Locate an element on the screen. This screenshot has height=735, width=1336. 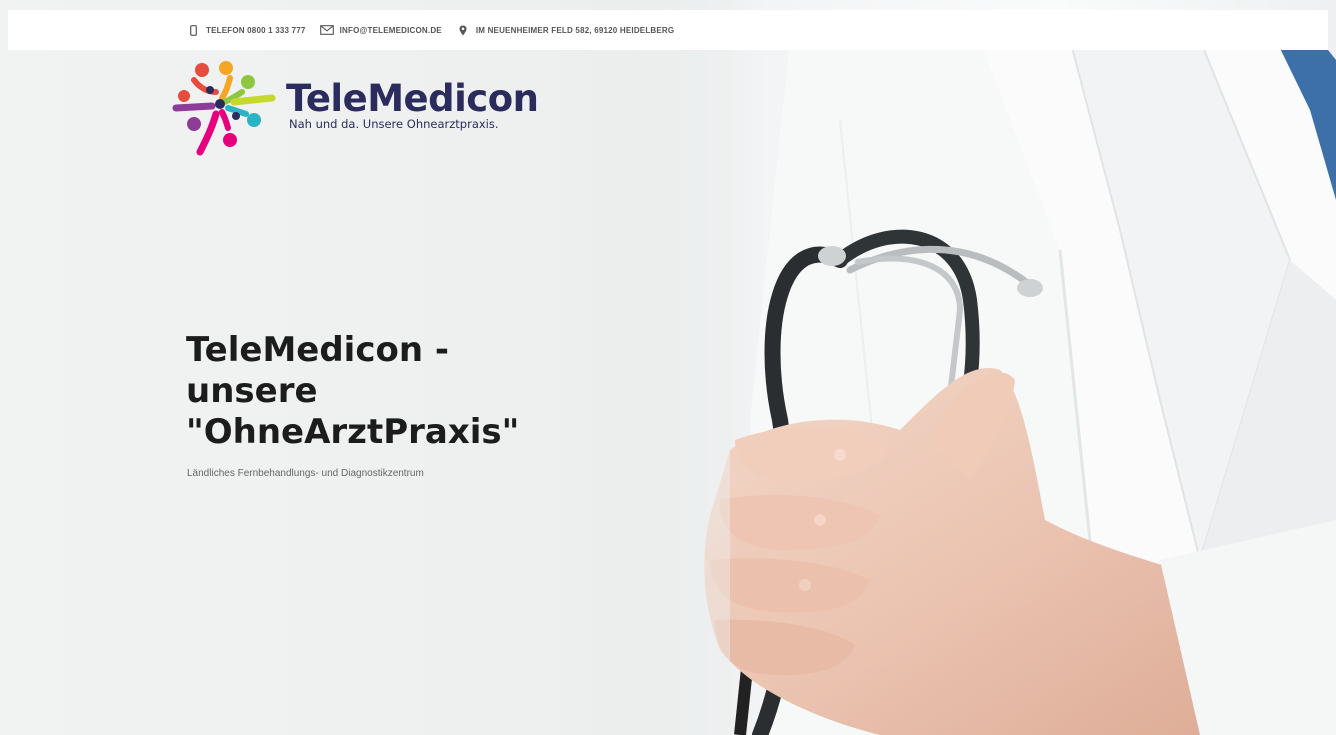
logo-mark-icon is located at coordinates (224, 108).